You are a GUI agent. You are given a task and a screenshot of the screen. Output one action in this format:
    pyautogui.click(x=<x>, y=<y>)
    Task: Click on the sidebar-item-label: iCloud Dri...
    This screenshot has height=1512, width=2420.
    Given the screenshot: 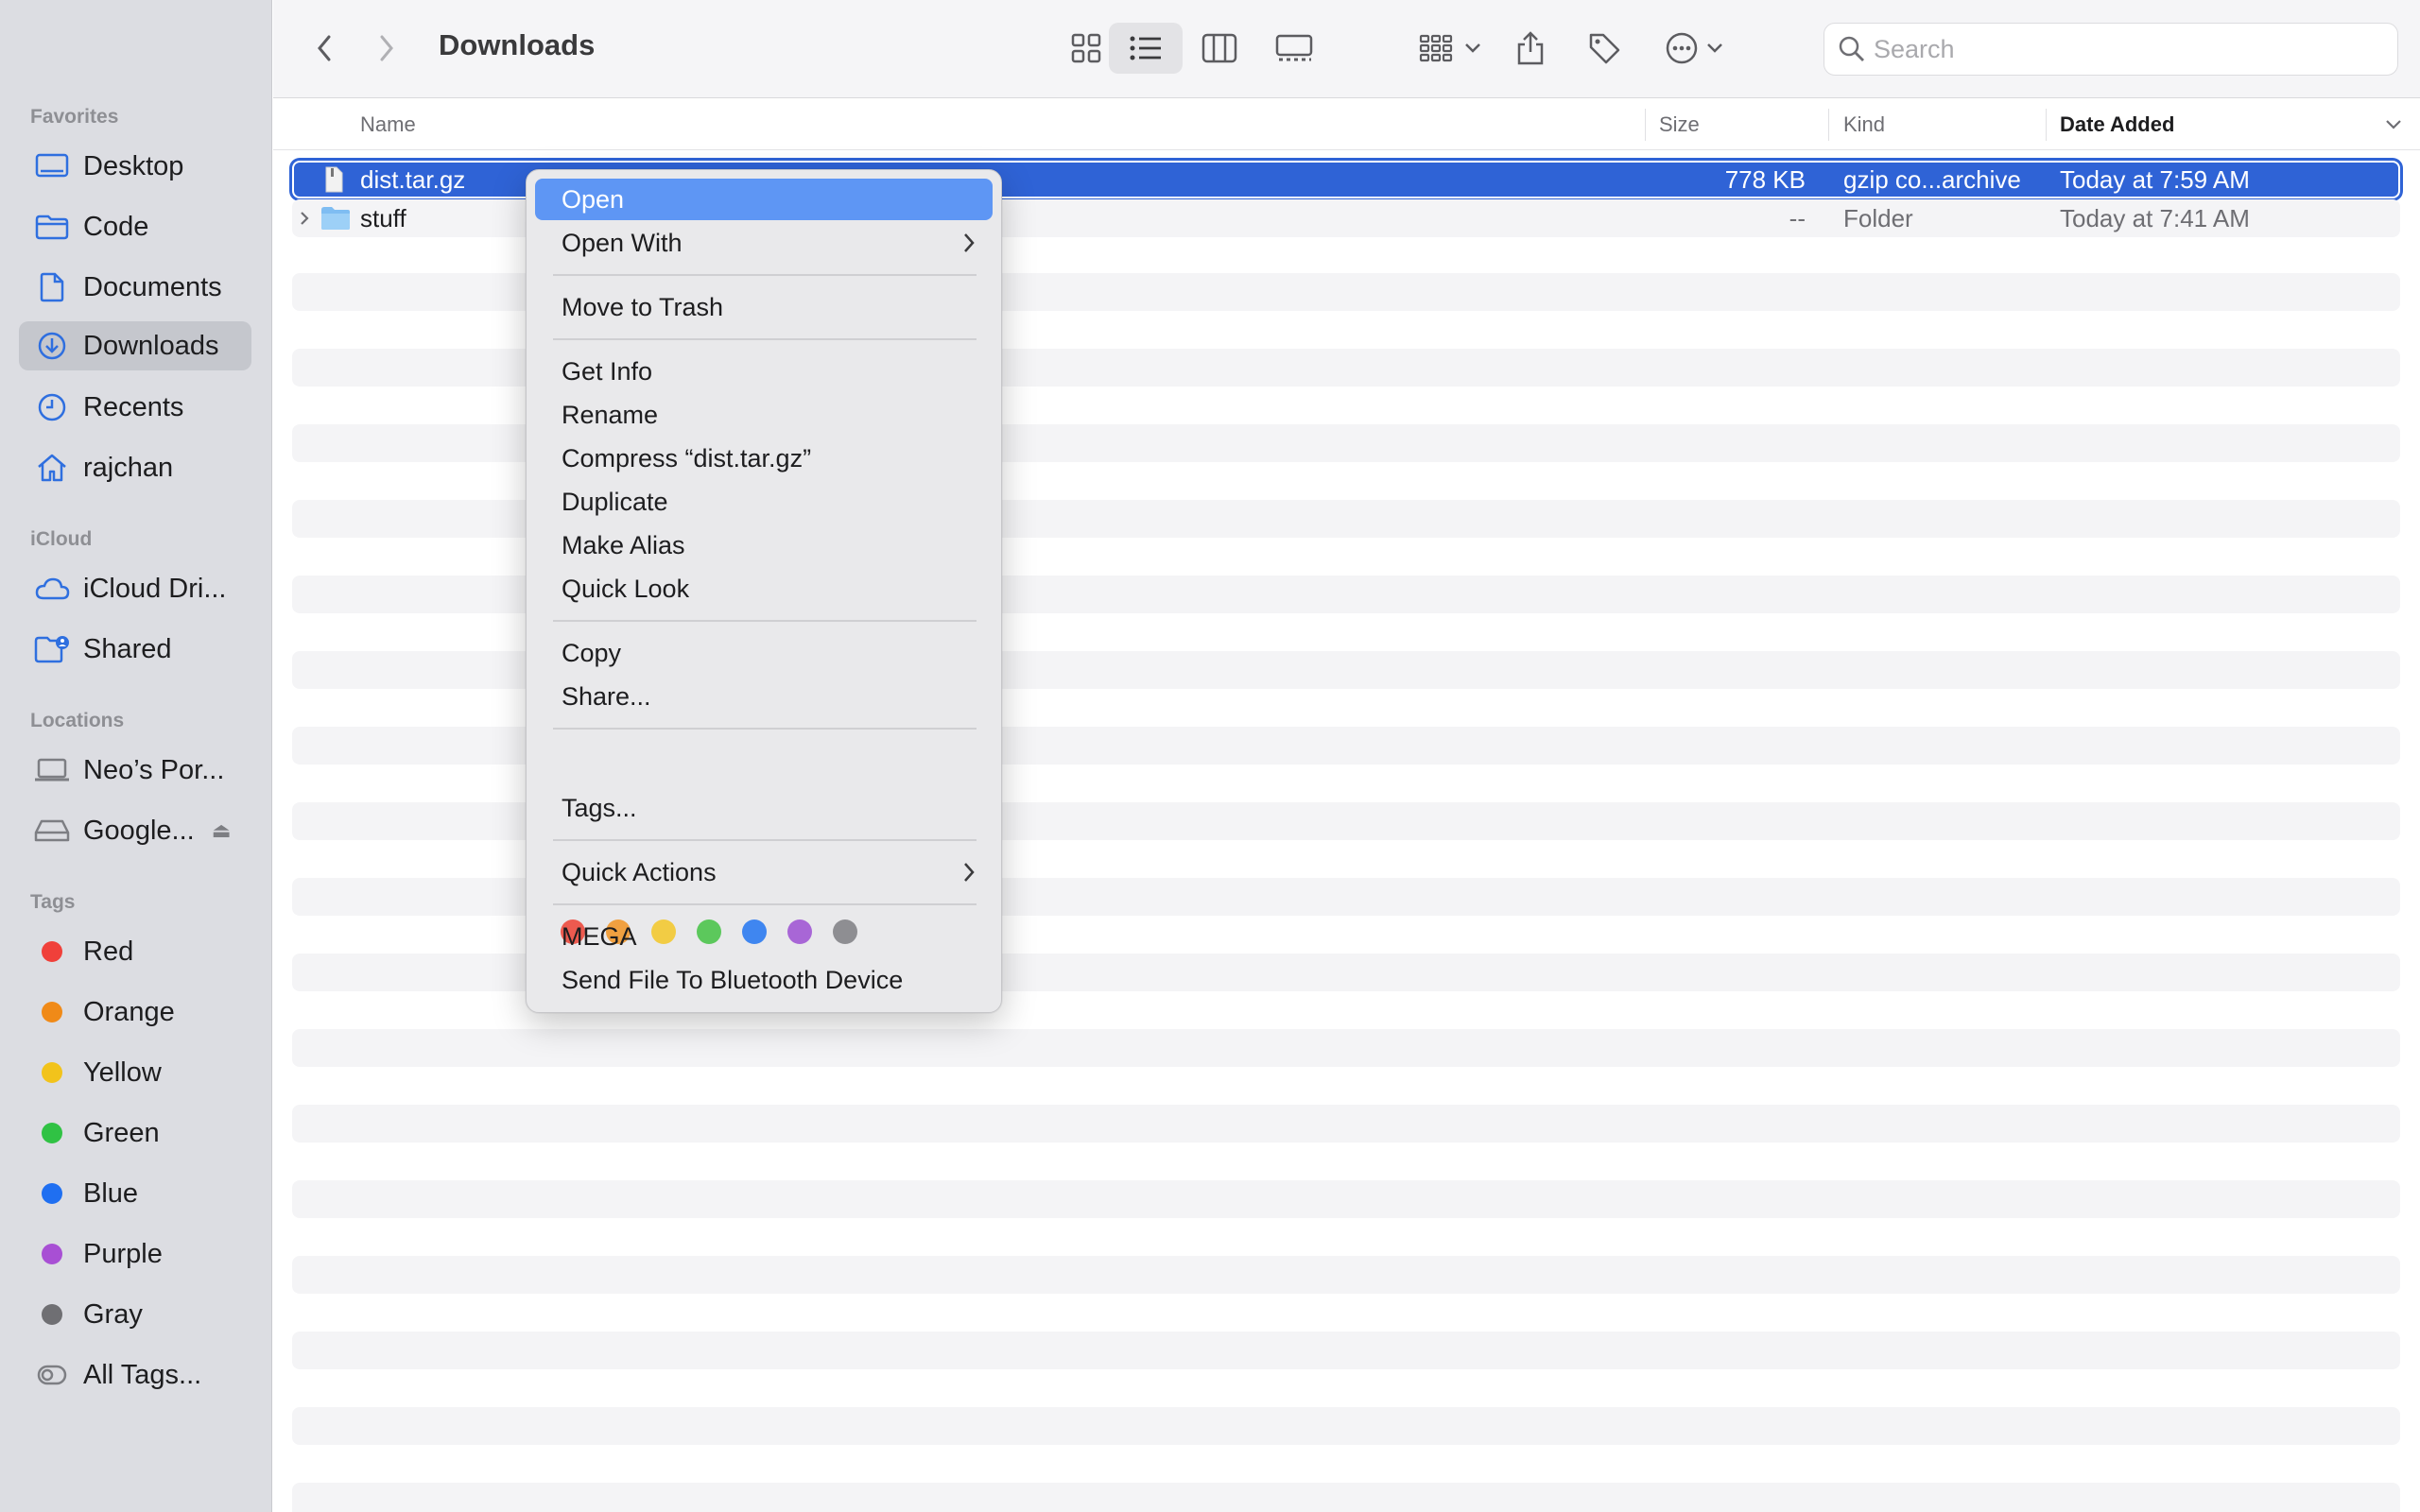 What is the action you would take?
    pyautogui.click(x=155, y=588)
    